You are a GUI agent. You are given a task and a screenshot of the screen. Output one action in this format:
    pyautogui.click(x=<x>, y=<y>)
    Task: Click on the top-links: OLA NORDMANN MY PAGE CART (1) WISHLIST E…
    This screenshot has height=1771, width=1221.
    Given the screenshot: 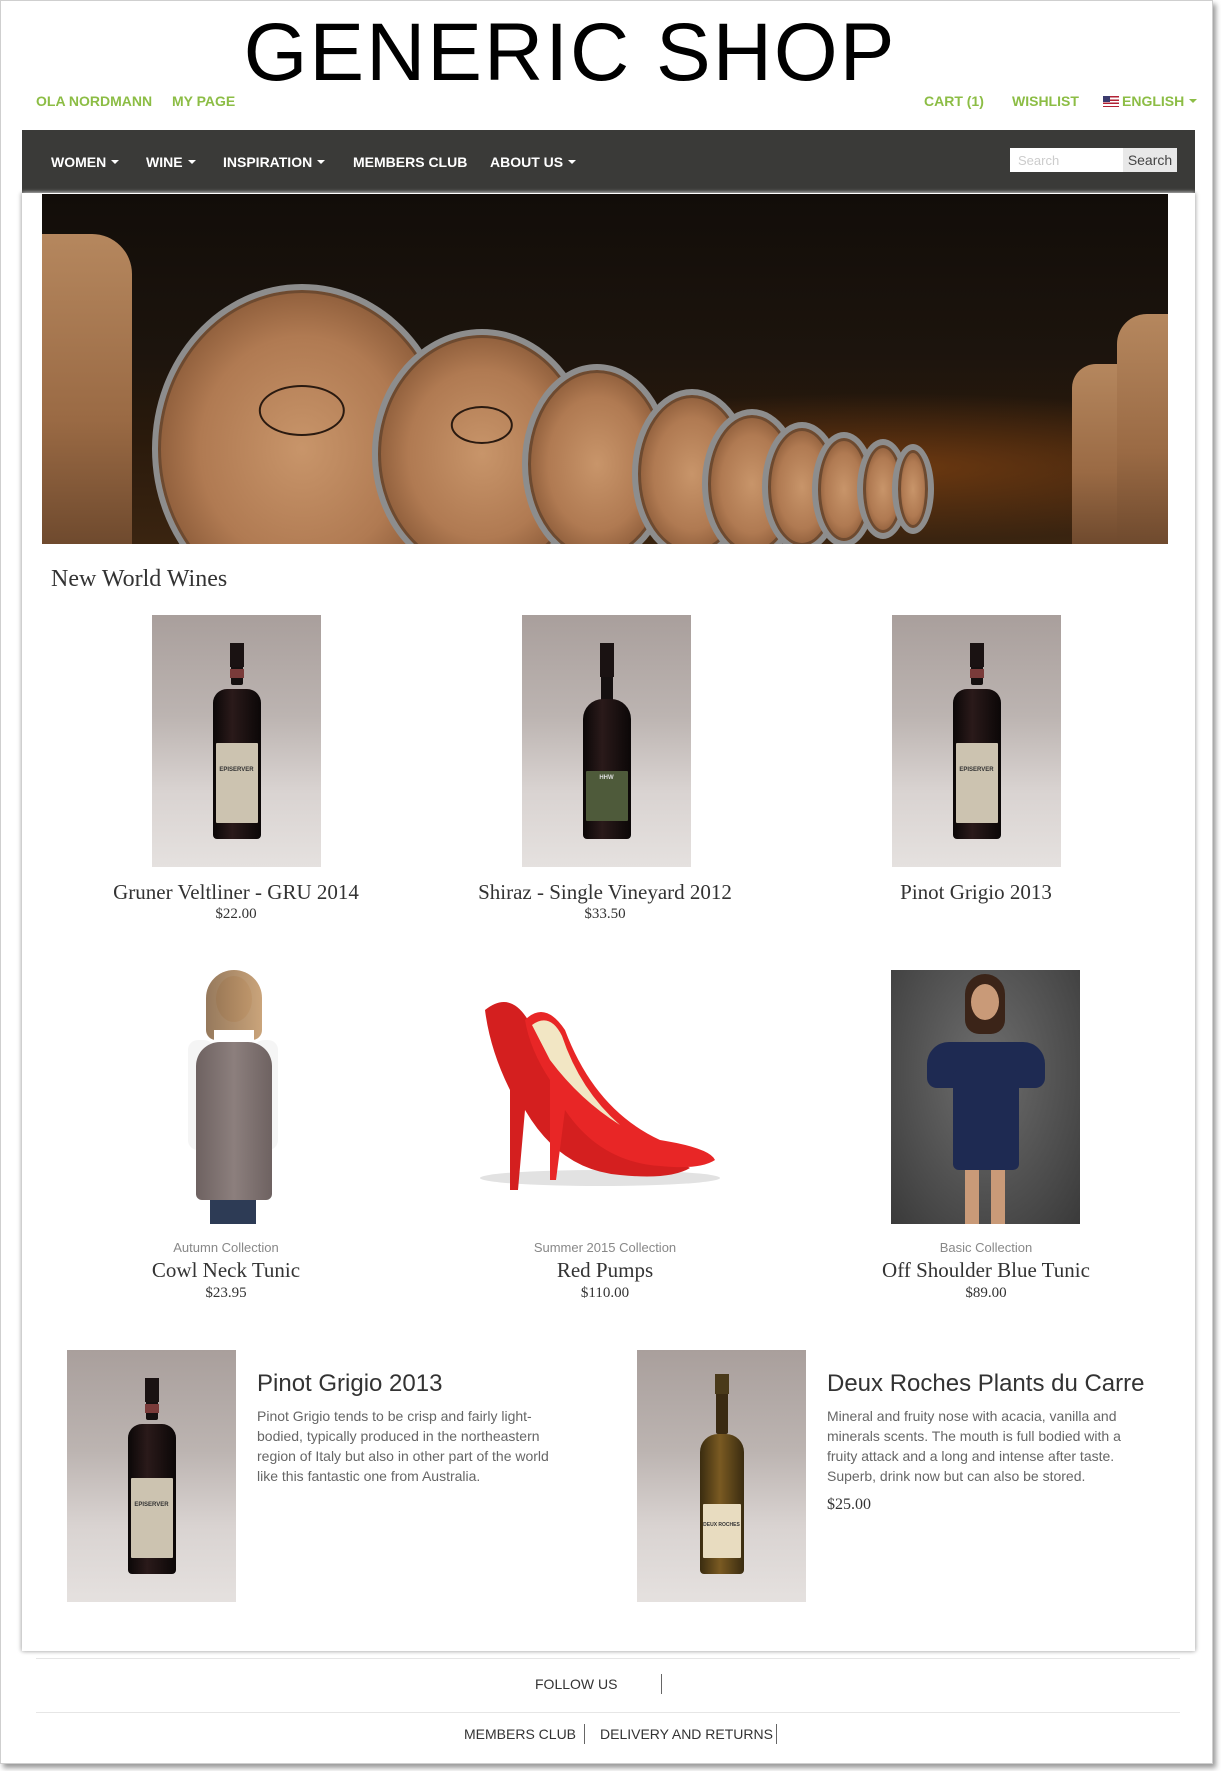 What is the action you would take?
    pyautogui.click(x=617, y=102)
    